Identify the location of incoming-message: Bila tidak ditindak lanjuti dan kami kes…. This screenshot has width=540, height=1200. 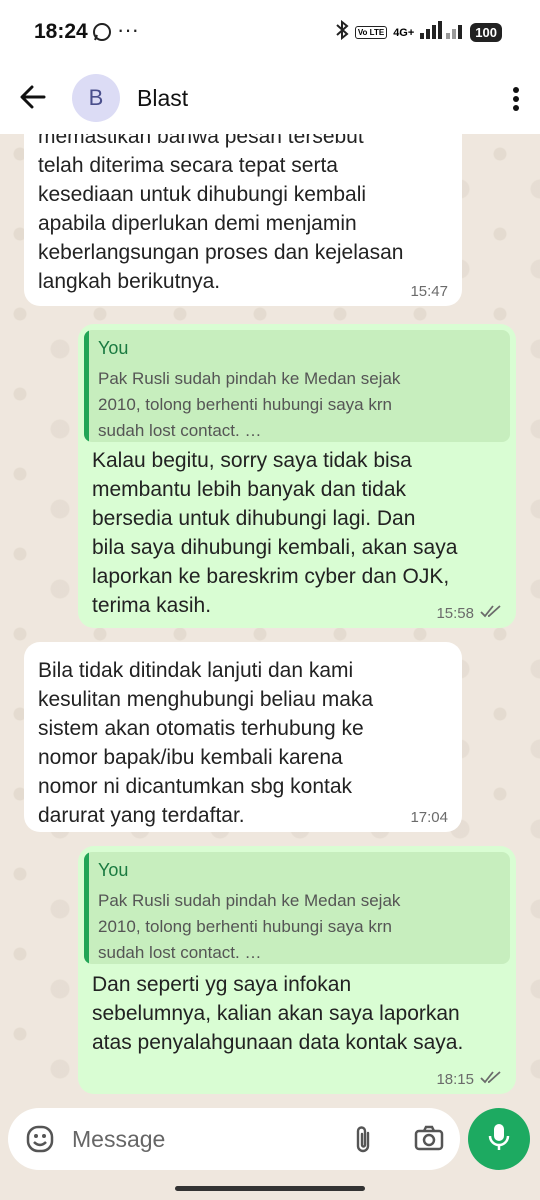
(243, 737).